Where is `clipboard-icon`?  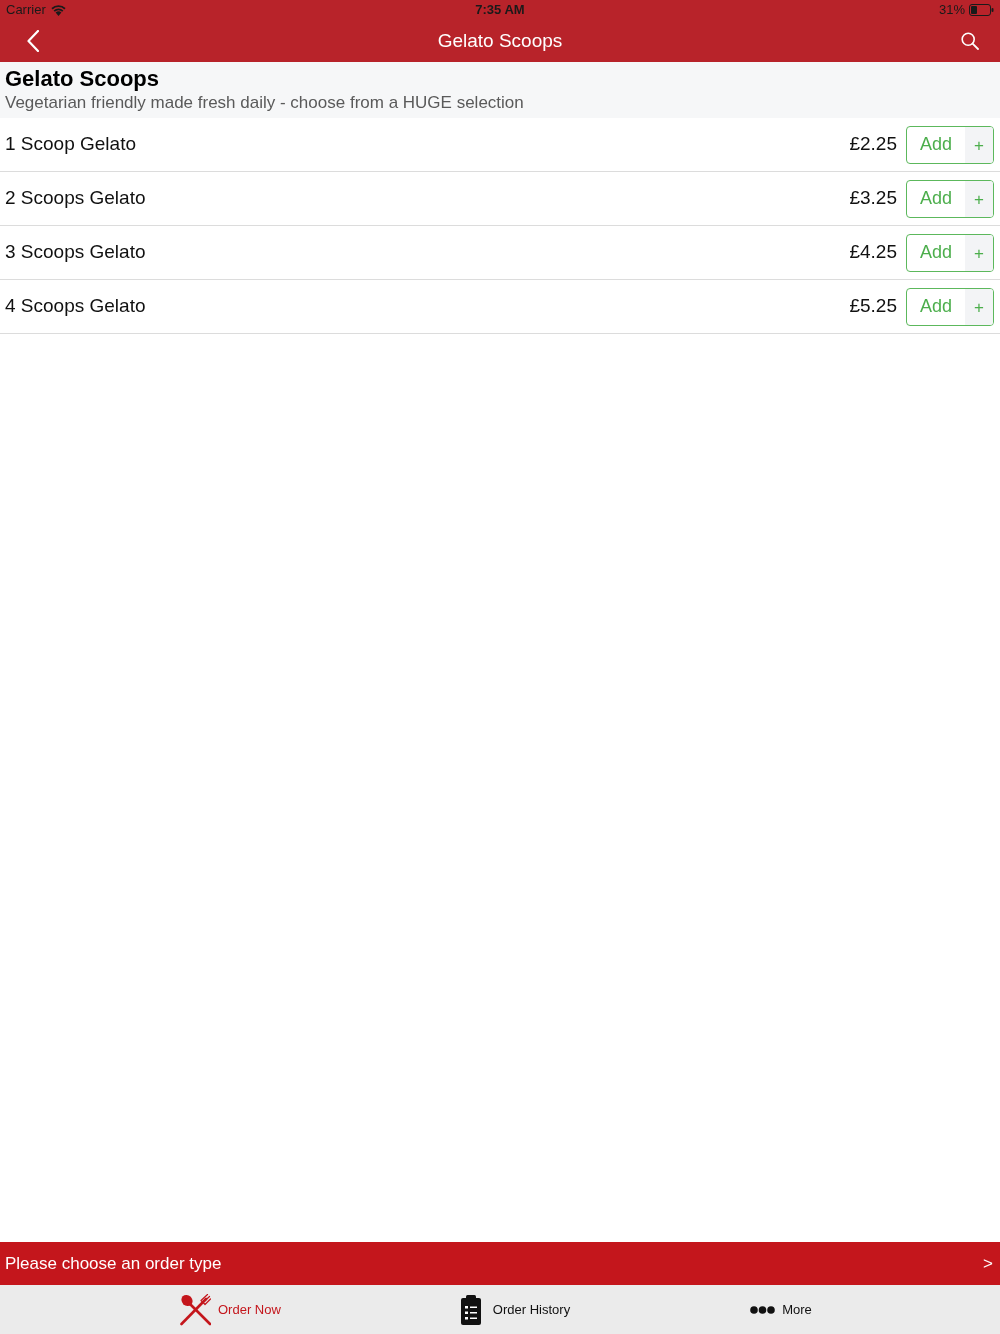 clipboard-icon is located at coordinates (470, 1309).